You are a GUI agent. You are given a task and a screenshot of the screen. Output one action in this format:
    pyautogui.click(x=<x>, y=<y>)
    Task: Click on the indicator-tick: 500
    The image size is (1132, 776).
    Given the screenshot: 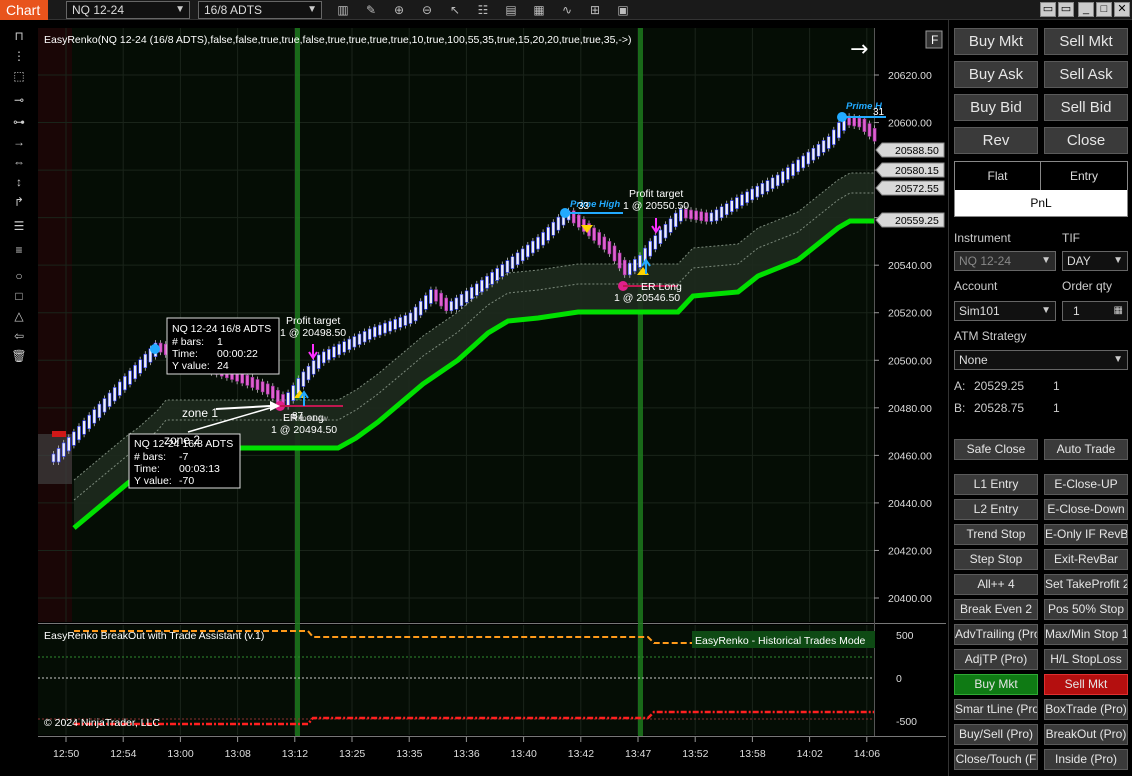 What is the action you would take?
    pyautogui.click(x=905, y=636)
    